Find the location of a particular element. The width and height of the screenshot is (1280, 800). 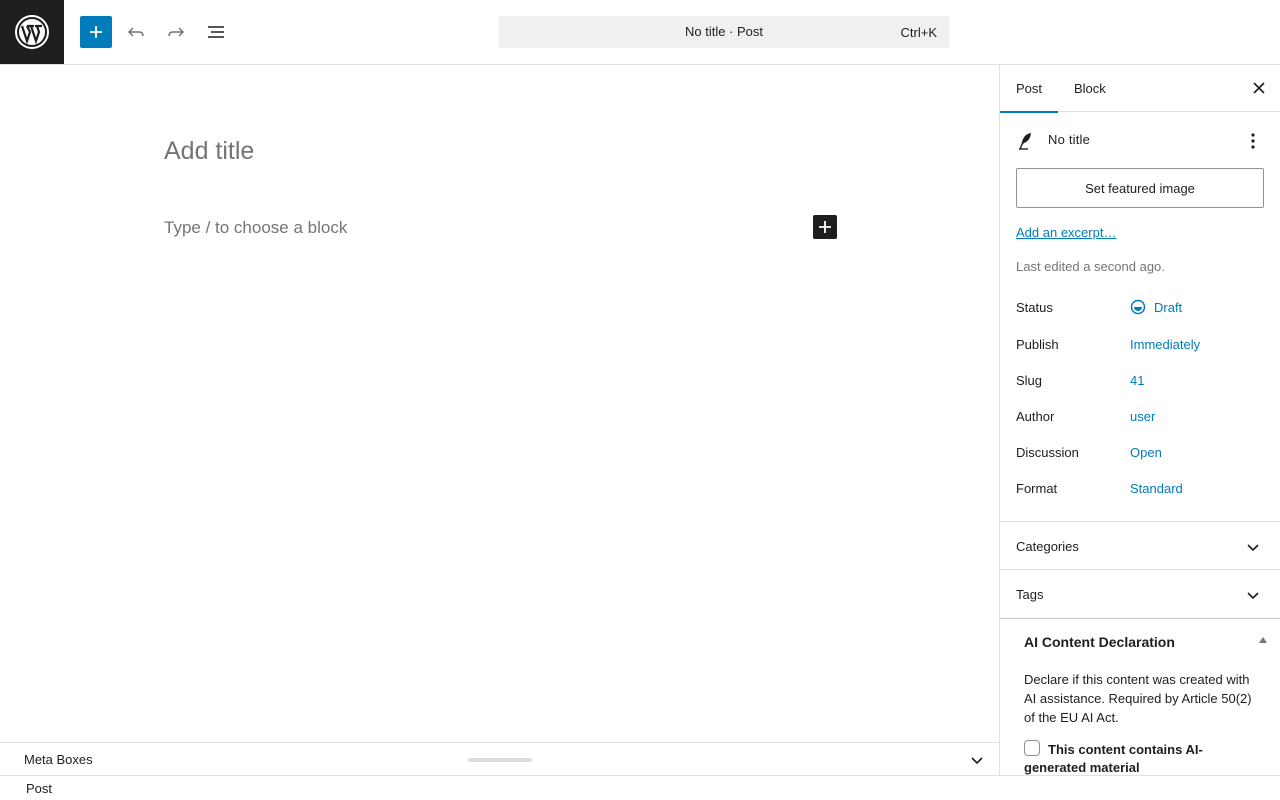

publish-label: Publish is located at coordinates (1037, 344).